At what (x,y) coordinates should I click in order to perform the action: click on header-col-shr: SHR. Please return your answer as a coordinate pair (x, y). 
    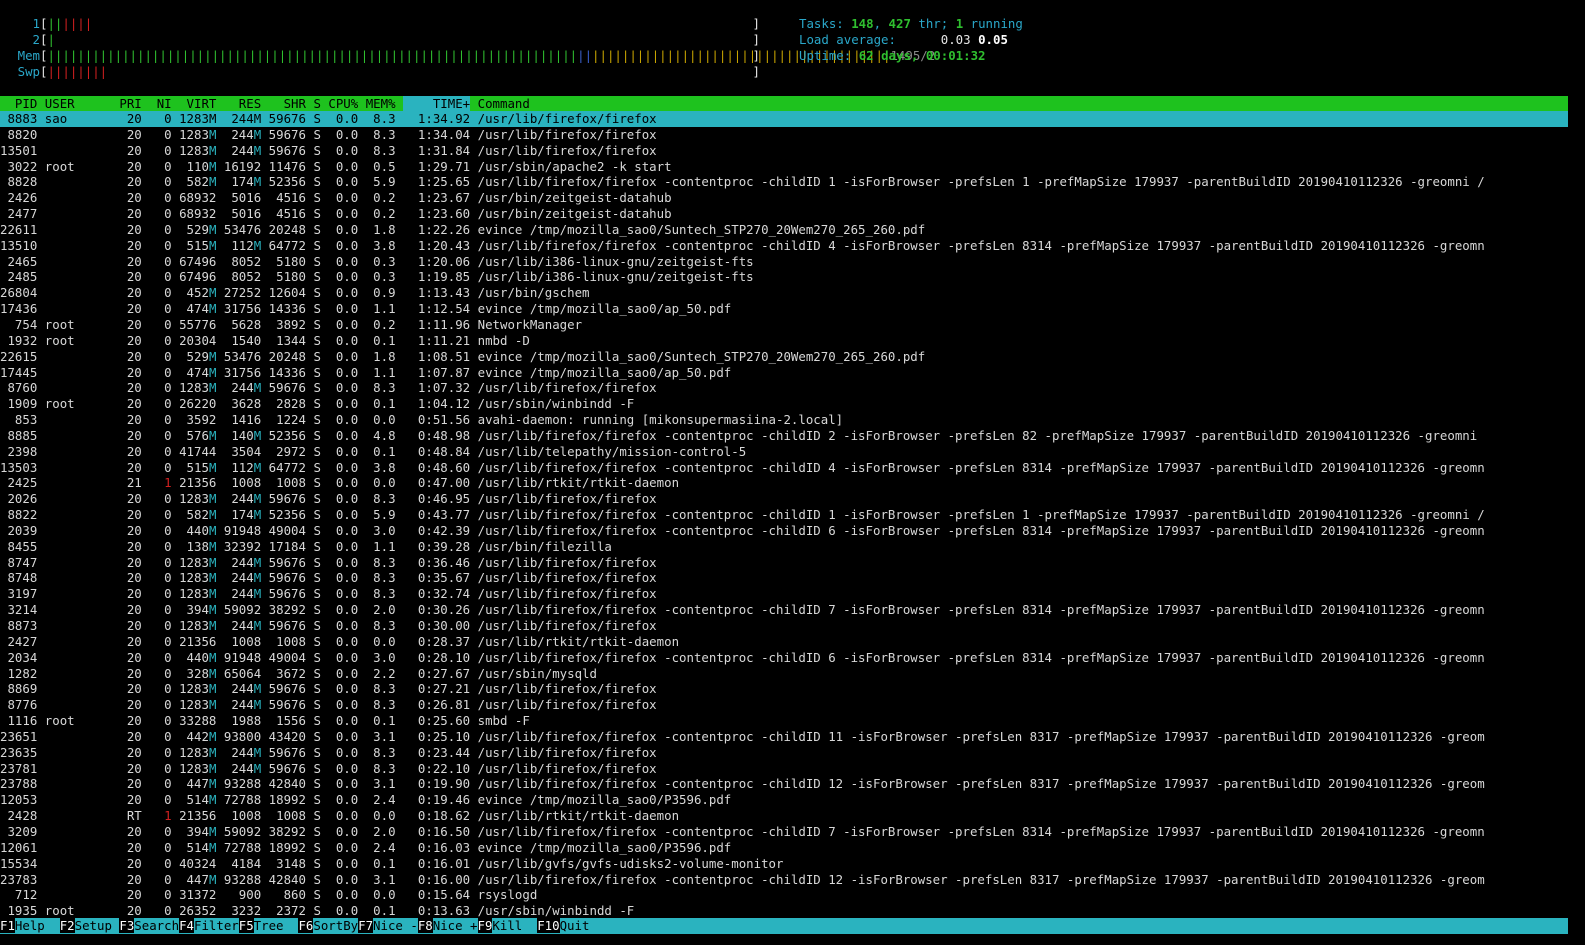
    Looking at the image, I should click on (287, 103).